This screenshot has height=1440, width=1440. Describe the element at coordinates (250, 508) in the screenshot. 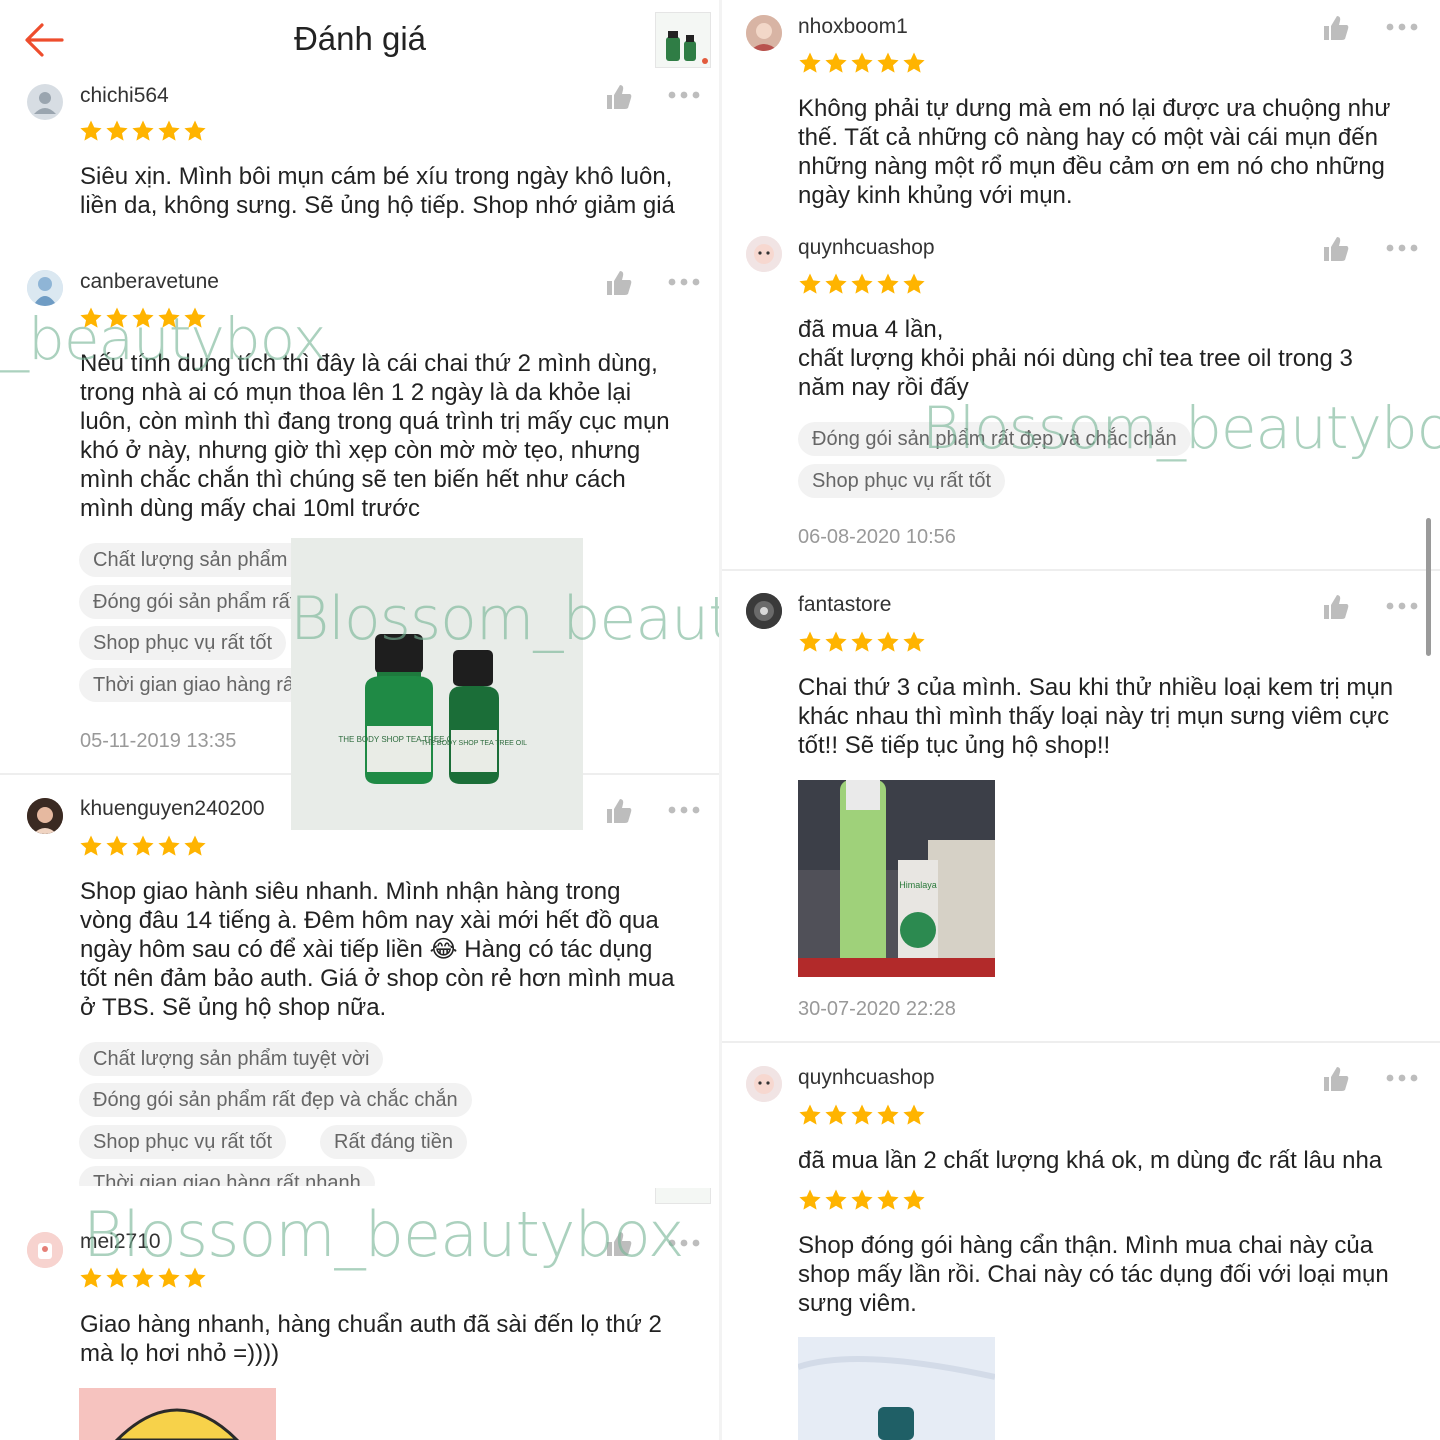

I see `review-text-line: mình dùng mấy chai 10ml trước` at that location.